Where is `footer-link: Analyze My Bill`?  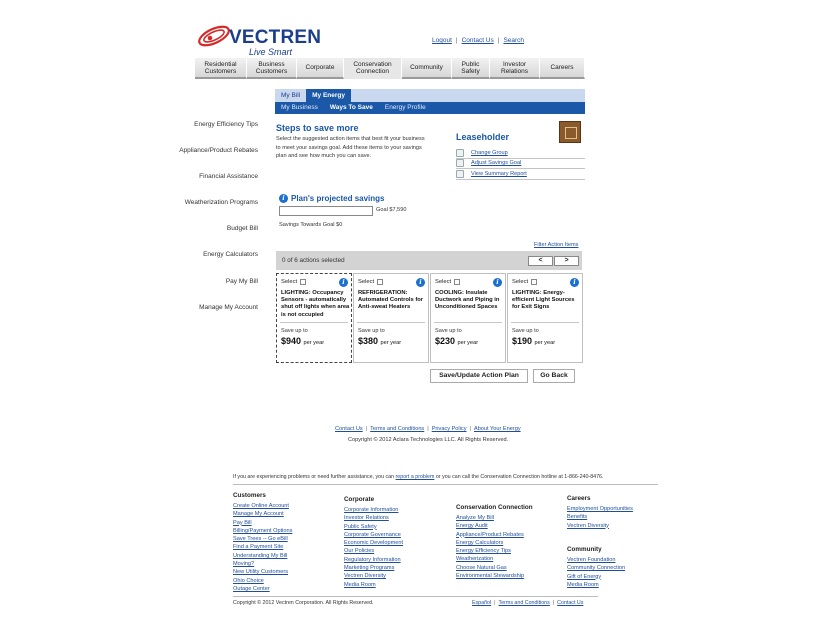 footer-link: Analyze My Bill is located at coordinates (506, 518).